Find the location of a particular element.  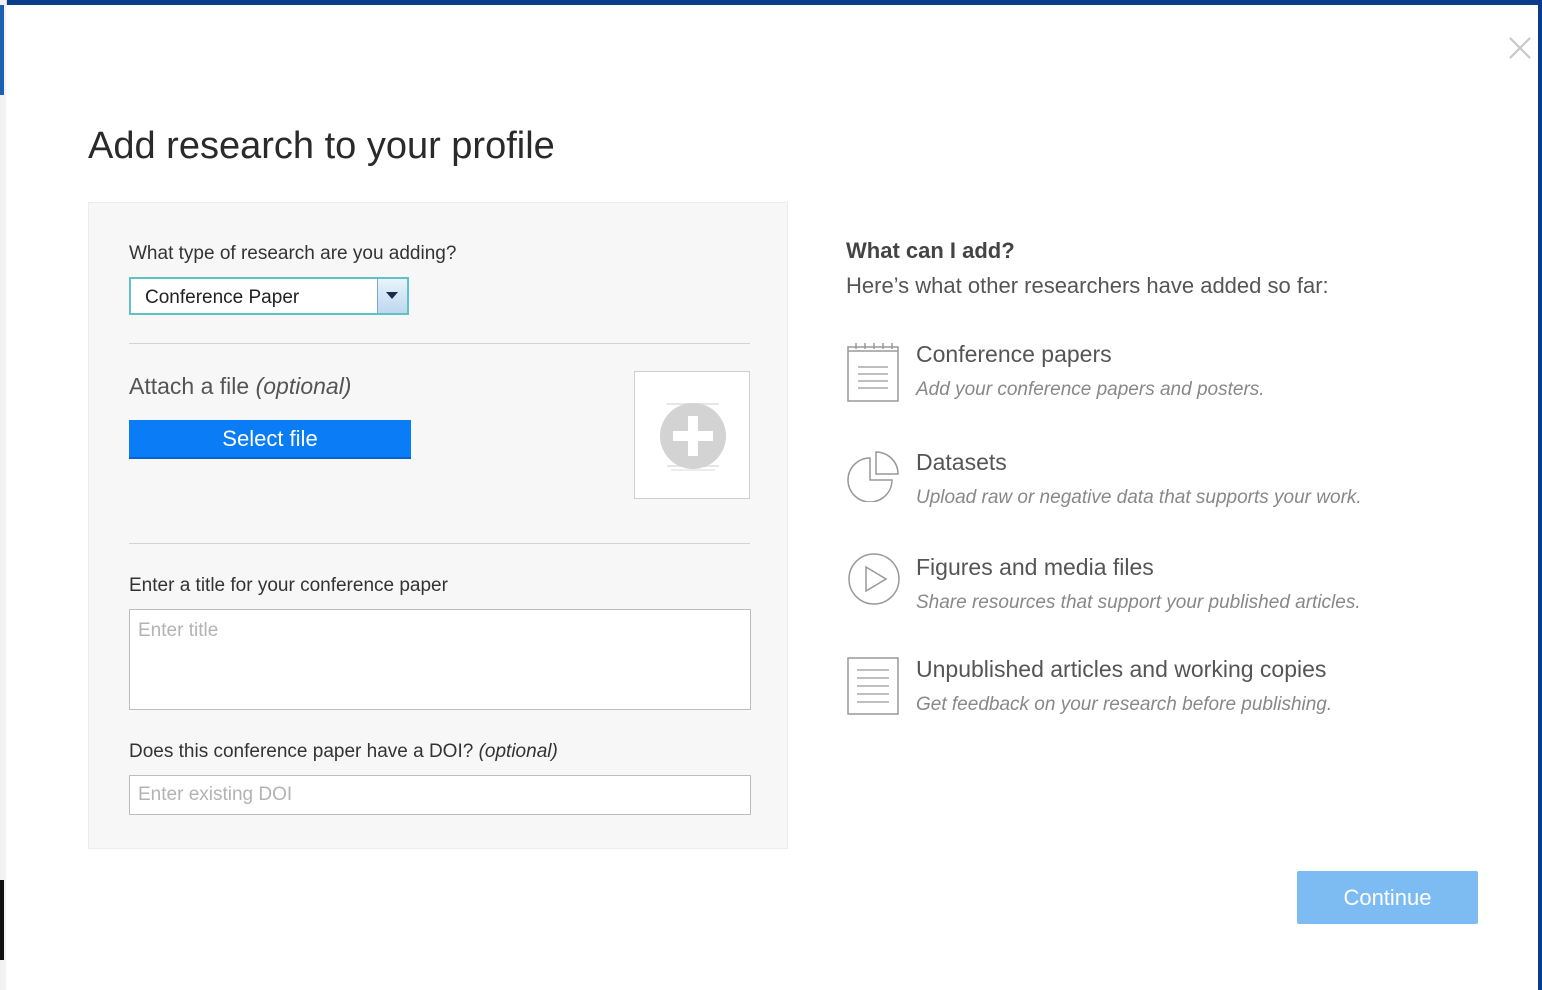

add-file-icon is located at coordinates (693, 437).